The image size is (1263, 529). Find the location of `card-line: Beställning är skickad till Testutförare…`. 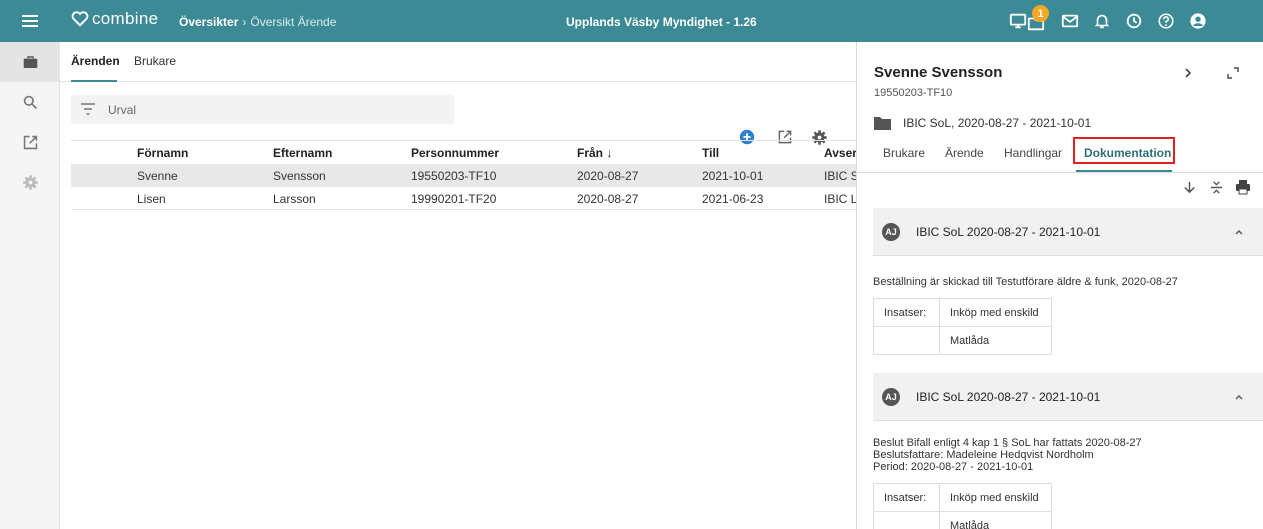

card-line: Beställning är skickad till Testutförare… is located at coordinates (1025, 282).